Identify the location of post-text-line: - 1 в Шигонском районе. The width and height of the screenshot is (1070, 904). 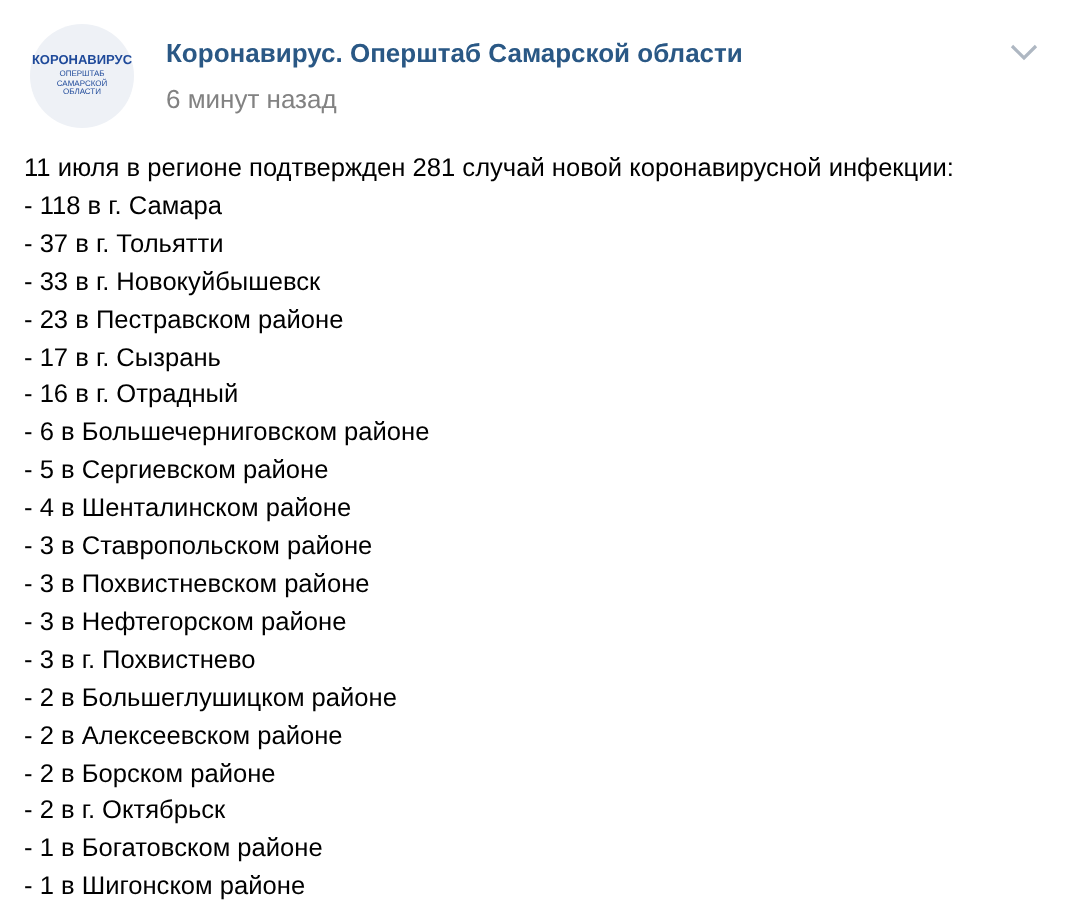
(165, 886).